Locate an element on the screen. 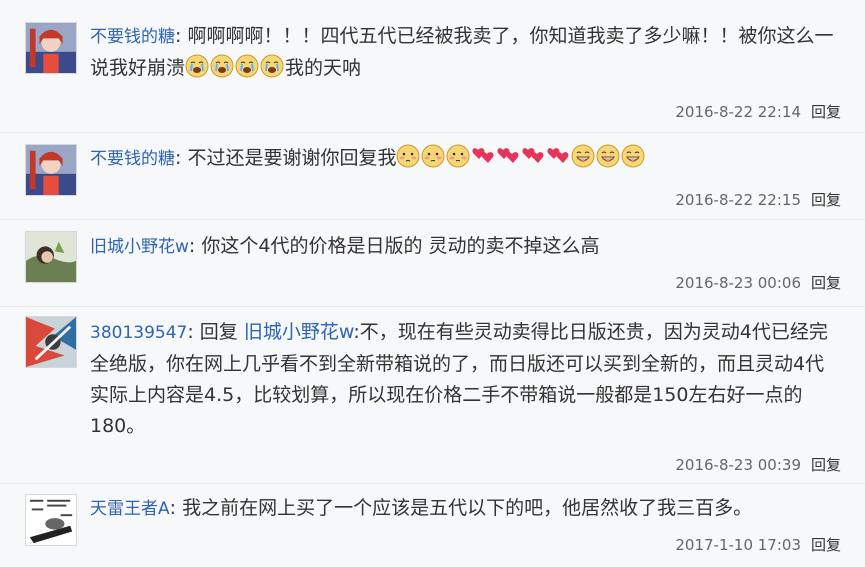 The width and height of the screenshot is (865, 567). comment-body: 不过还是要谢谢你回复我 is located at coordinates (292, 158).